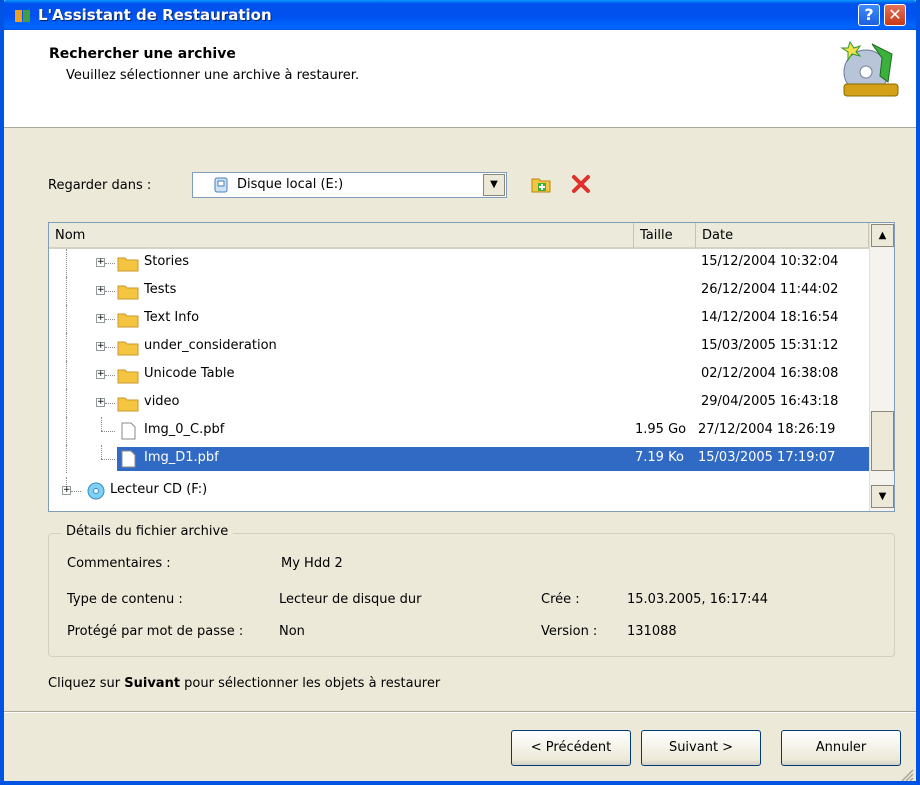  What do you see at coordinates (494, 185) in the screenshot?
I see `chevron-down-icon: ▼` at bounding box center [494, 185].